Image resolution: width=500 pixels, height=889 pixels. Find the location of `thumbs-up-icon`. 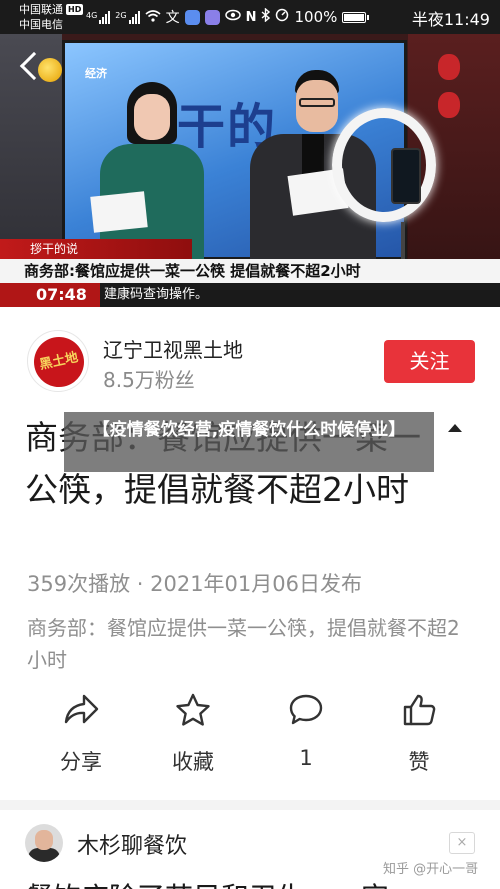

thumbs-up-icon is located at coordinates (419, 710).